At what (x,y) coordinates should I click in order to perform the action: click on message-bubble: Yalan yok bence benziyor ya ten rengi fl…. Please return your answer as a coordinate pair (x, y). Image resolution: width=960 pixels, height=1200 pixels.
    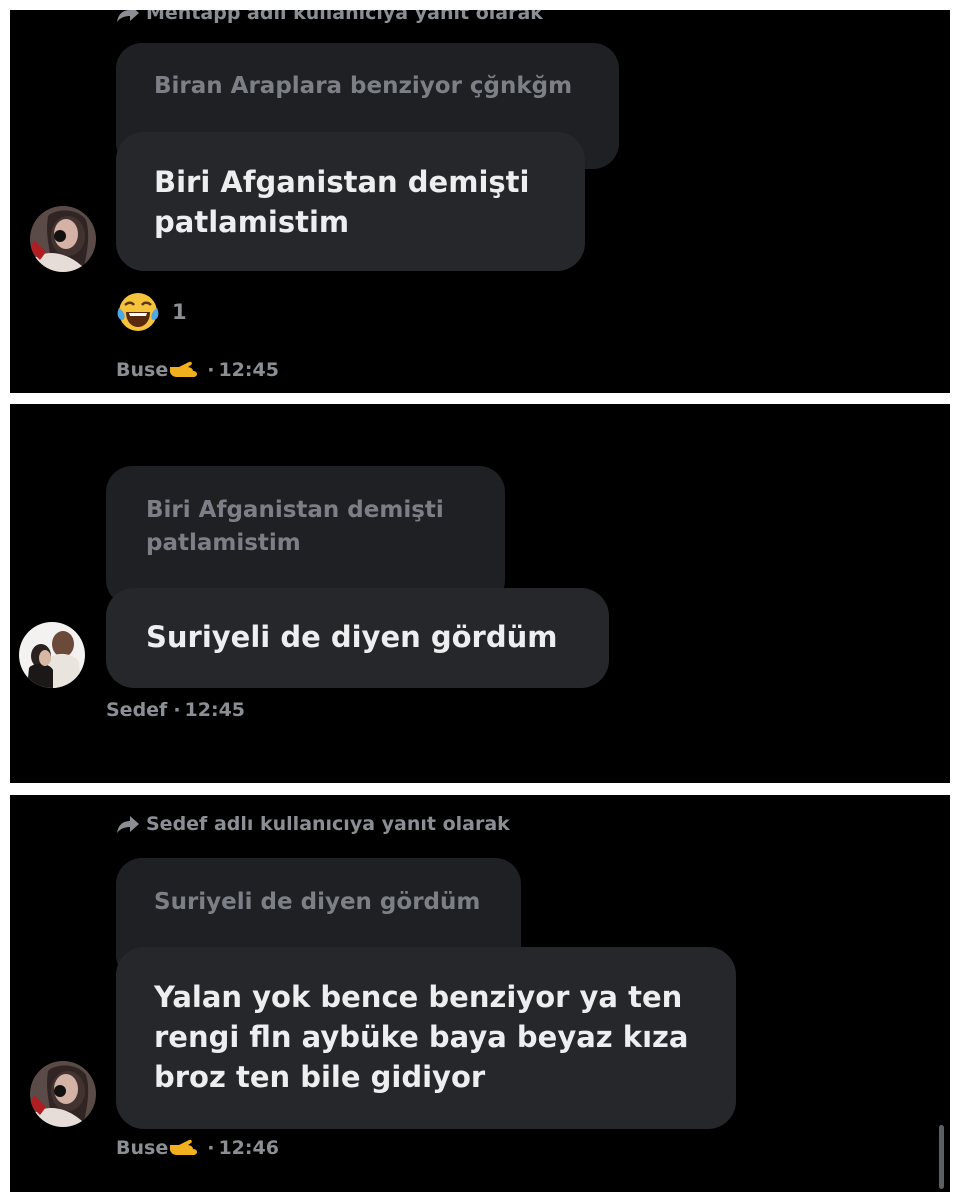
    Looking at the image, I should click on (426, 1038).